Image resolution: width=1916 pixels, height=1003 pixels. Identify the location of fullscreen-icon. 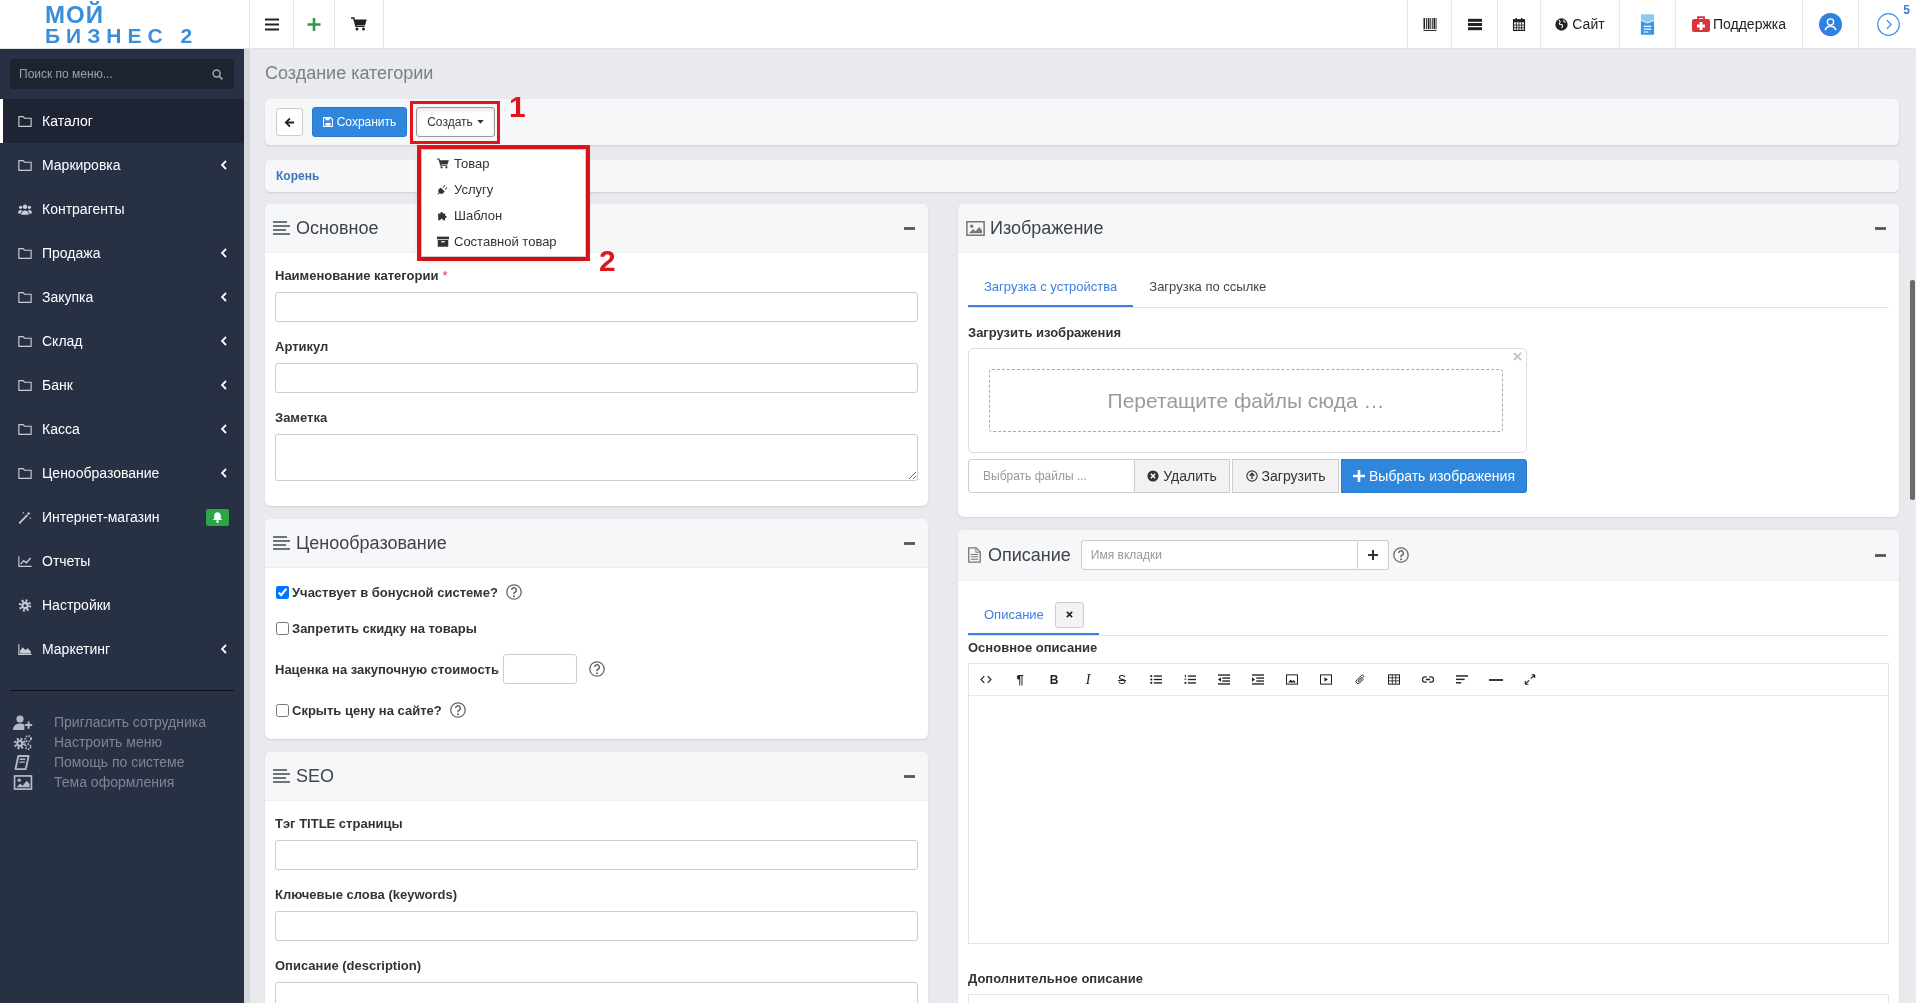
(1530, 679).